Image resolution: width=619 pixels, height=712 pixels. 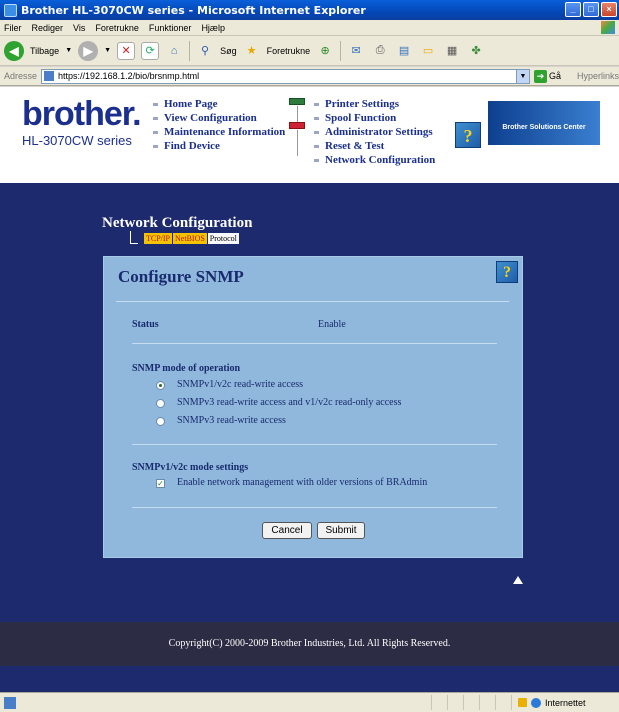 I want to click on folder-icon: ▭, so click(x=428, y=51).